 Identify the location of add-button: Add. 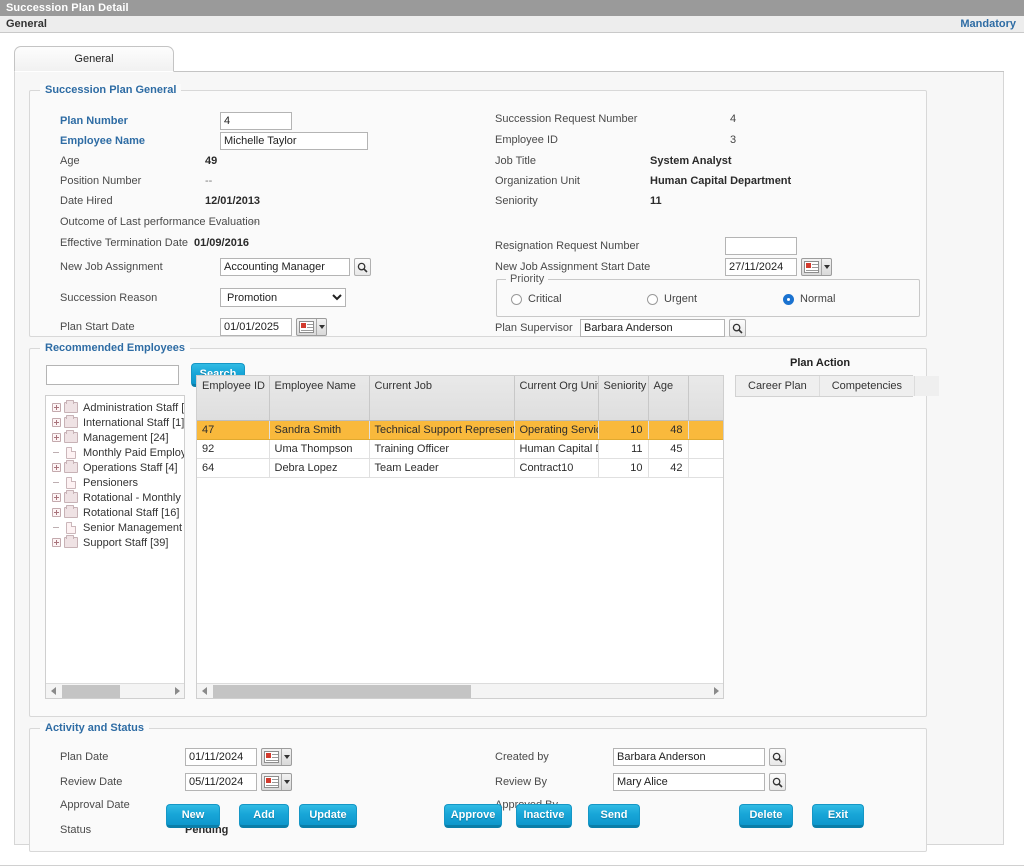
(264, 816).